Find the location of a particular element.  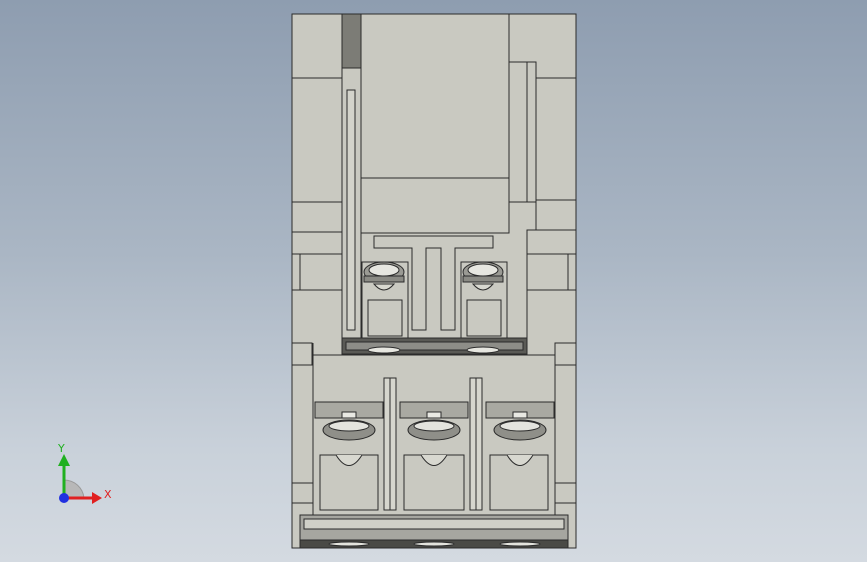

right-band is located at coordinates (556, 215).